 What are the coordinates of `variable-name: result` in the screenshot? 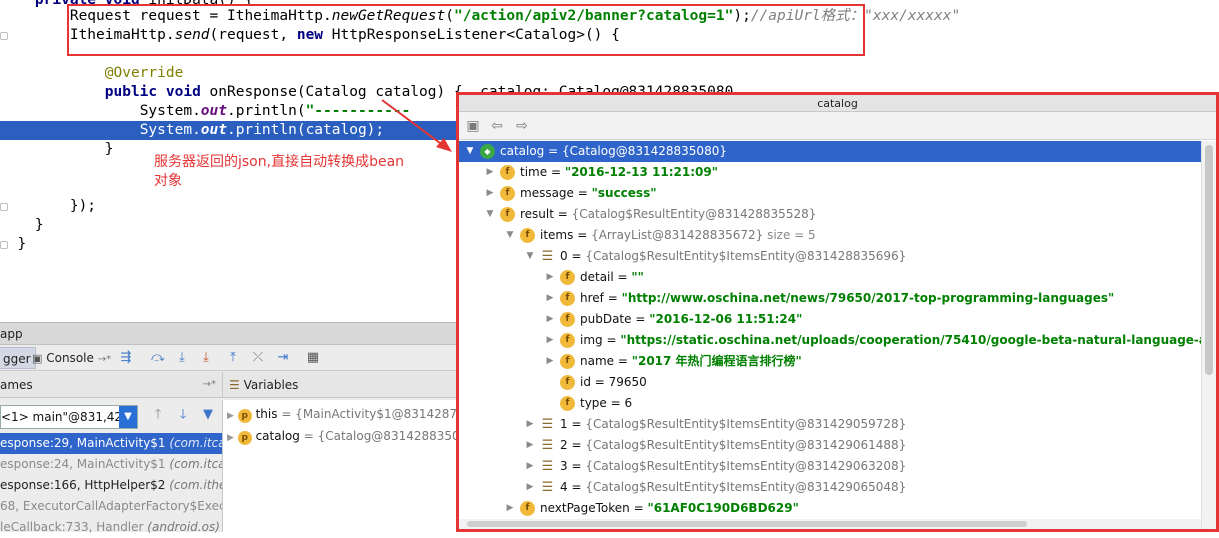 It's located at (537, 214).